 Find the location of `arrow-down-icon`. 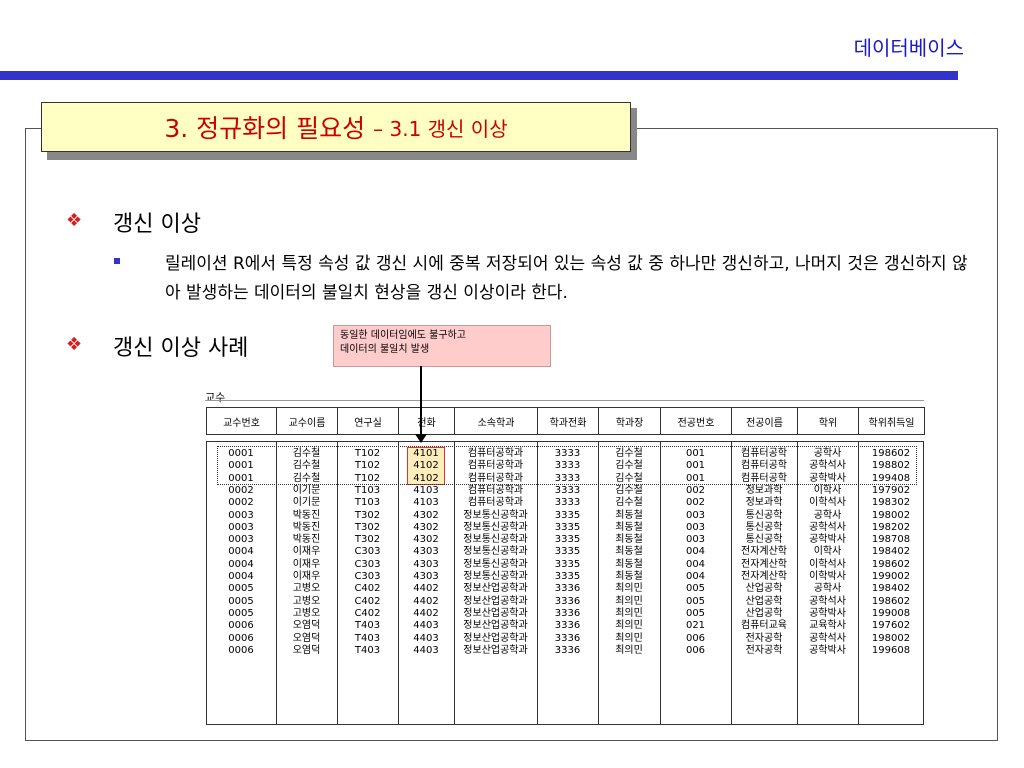

arrow-down-icon is located at coordinates (421, 438).